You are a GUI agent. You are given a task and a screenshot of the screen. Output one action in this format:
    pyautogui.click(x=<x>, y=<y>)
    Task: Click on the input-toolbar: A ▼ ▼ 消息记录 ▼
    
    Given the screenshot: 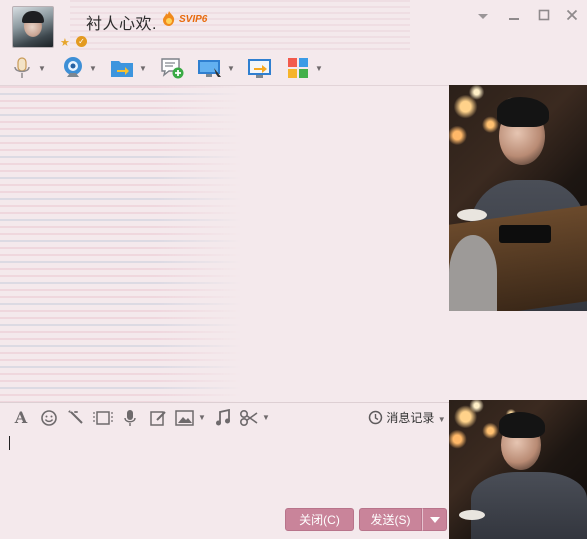 What is the action you would take?
    pyautogui.click(x=224, y=416)
    